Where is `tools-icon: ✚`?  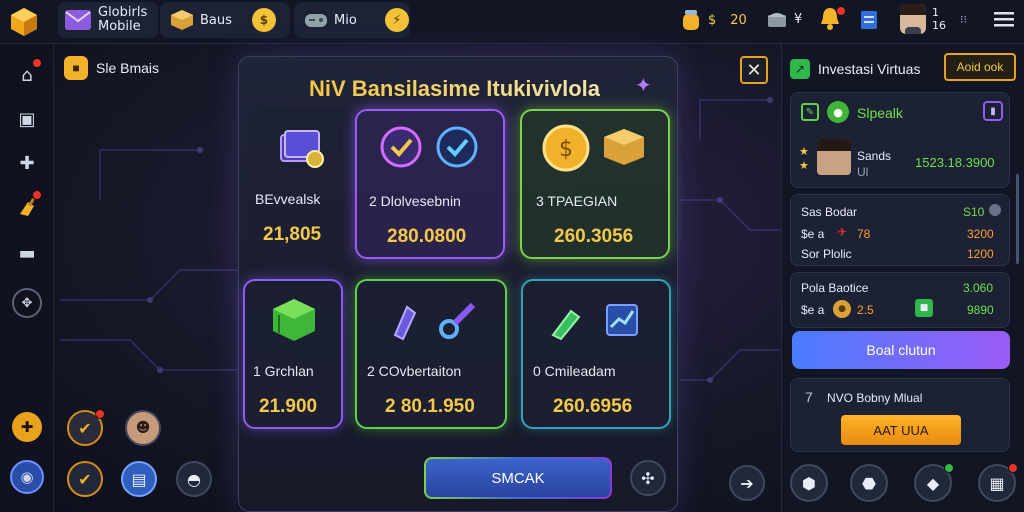 tools-icon: ✚ is located at coordinates (27, 163).